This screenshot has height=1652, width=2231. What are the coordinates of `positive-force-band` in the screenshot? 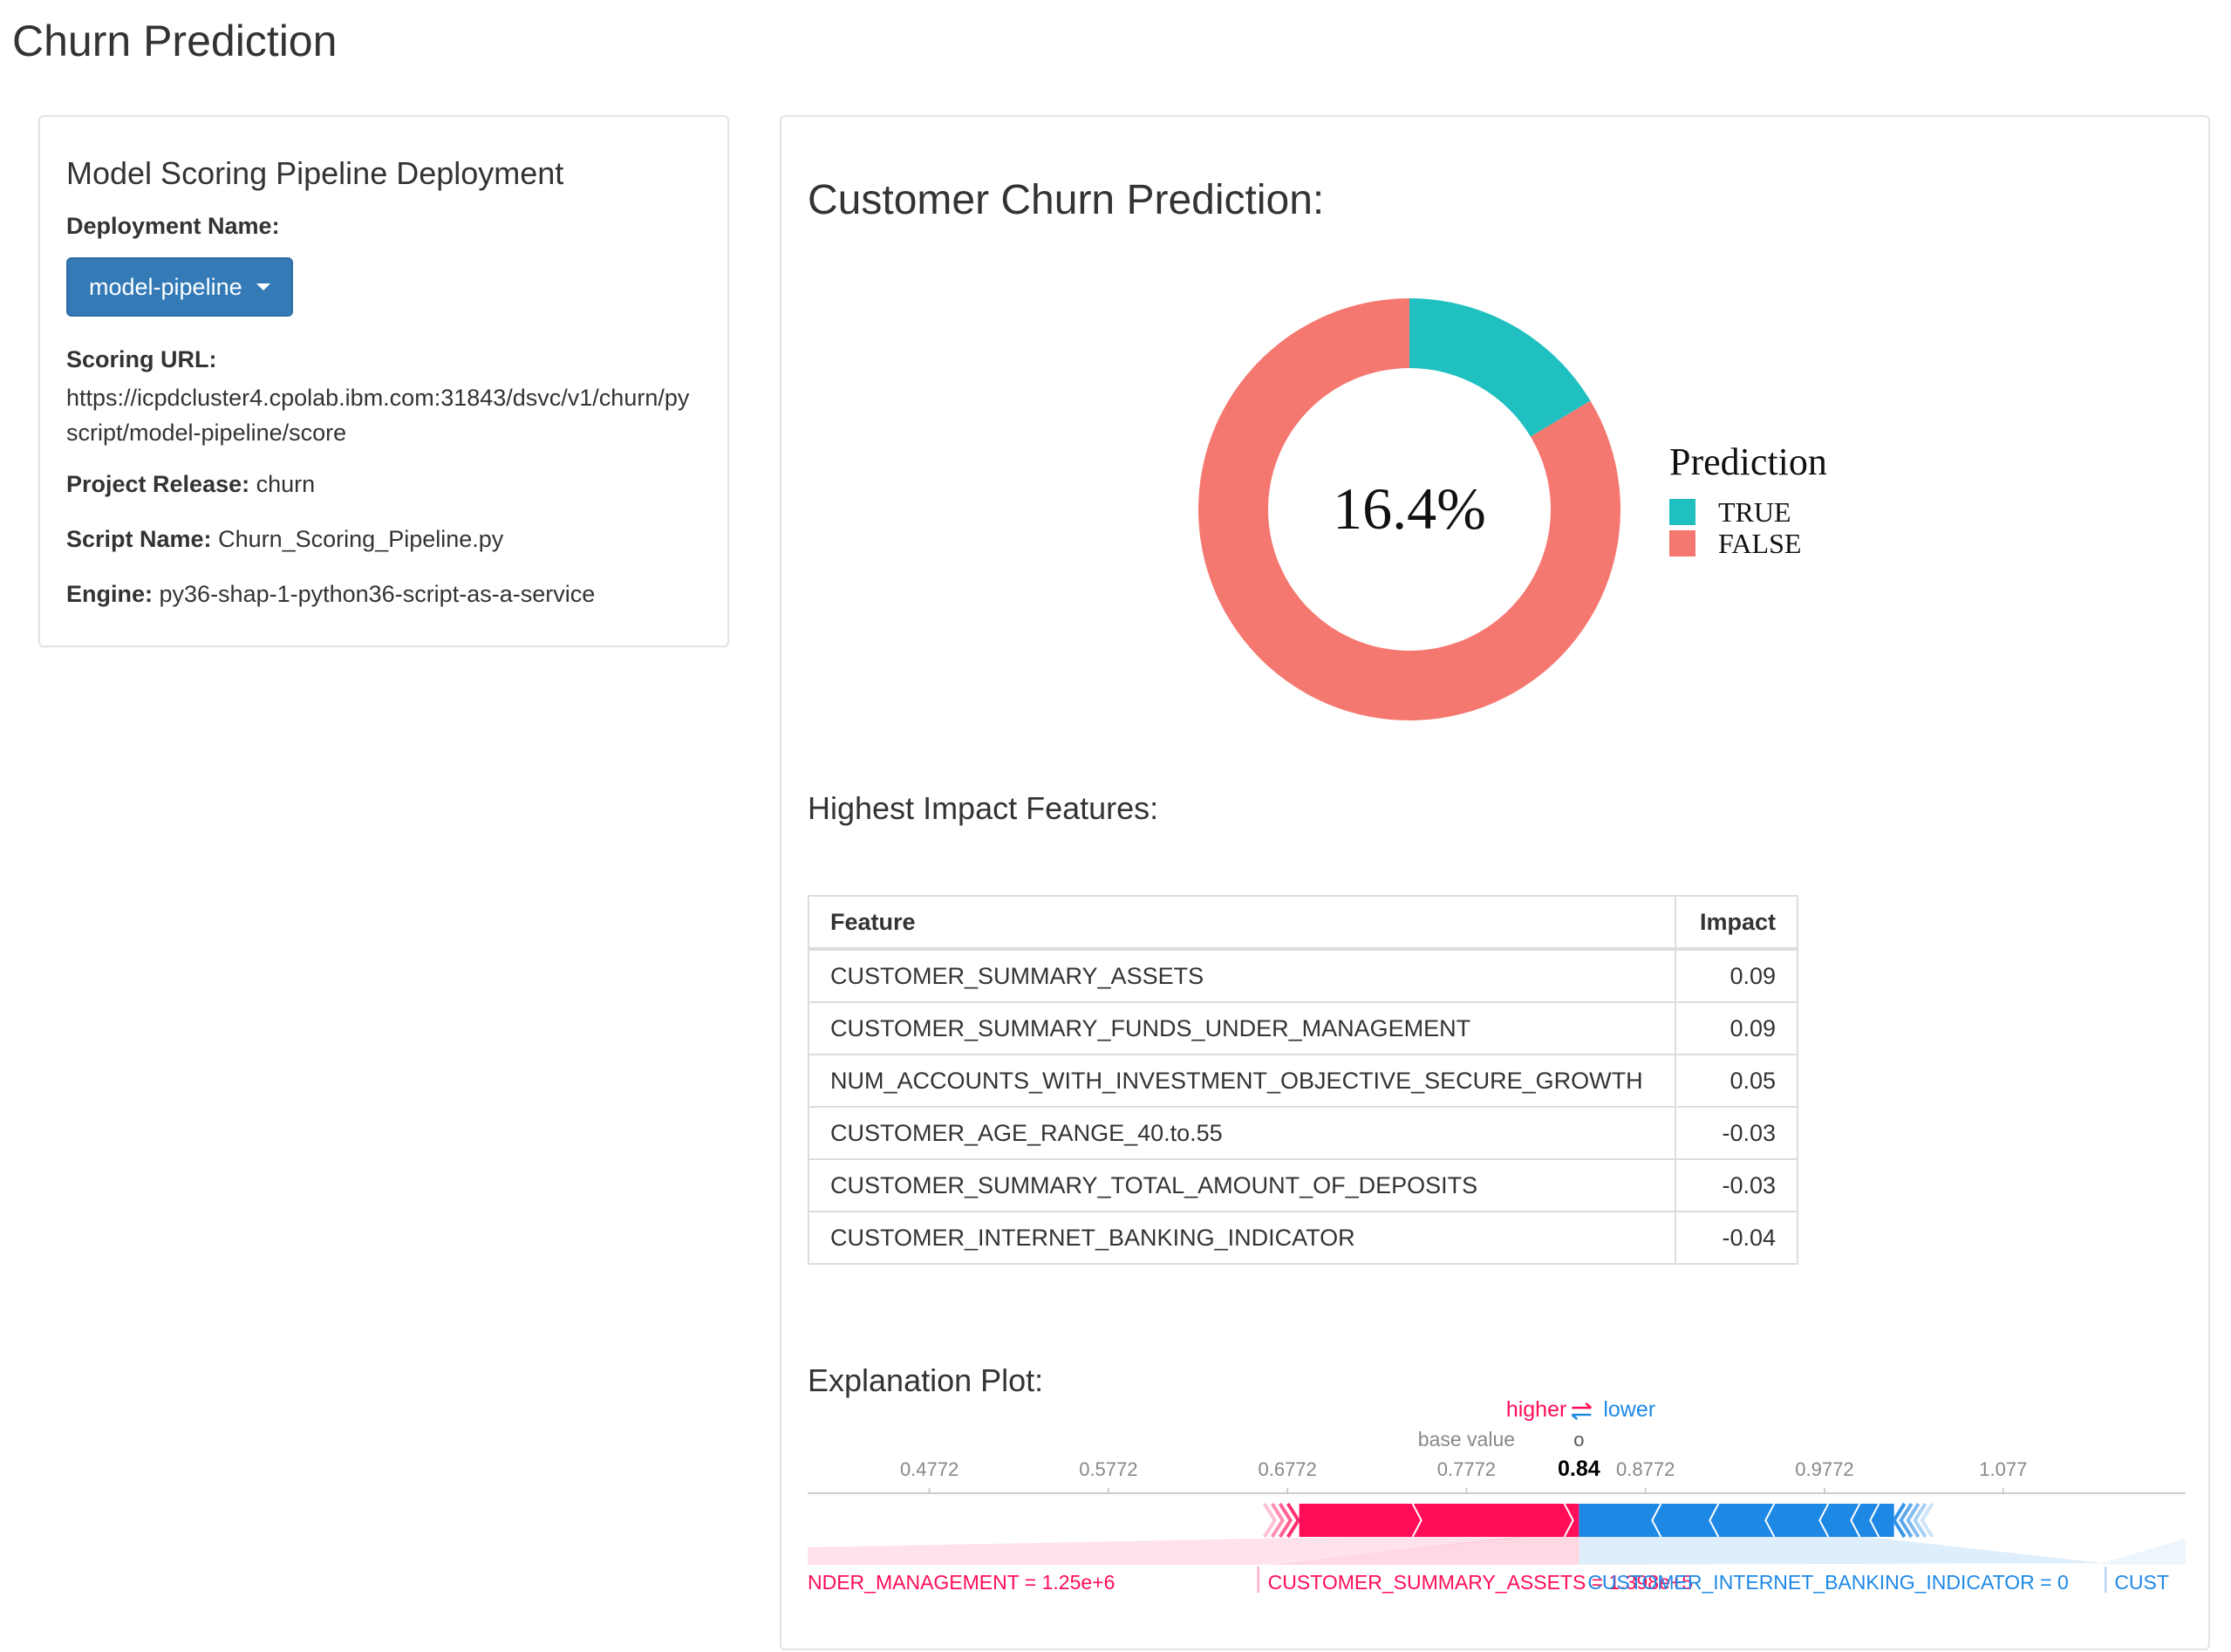 It's located at (1439, 1520).